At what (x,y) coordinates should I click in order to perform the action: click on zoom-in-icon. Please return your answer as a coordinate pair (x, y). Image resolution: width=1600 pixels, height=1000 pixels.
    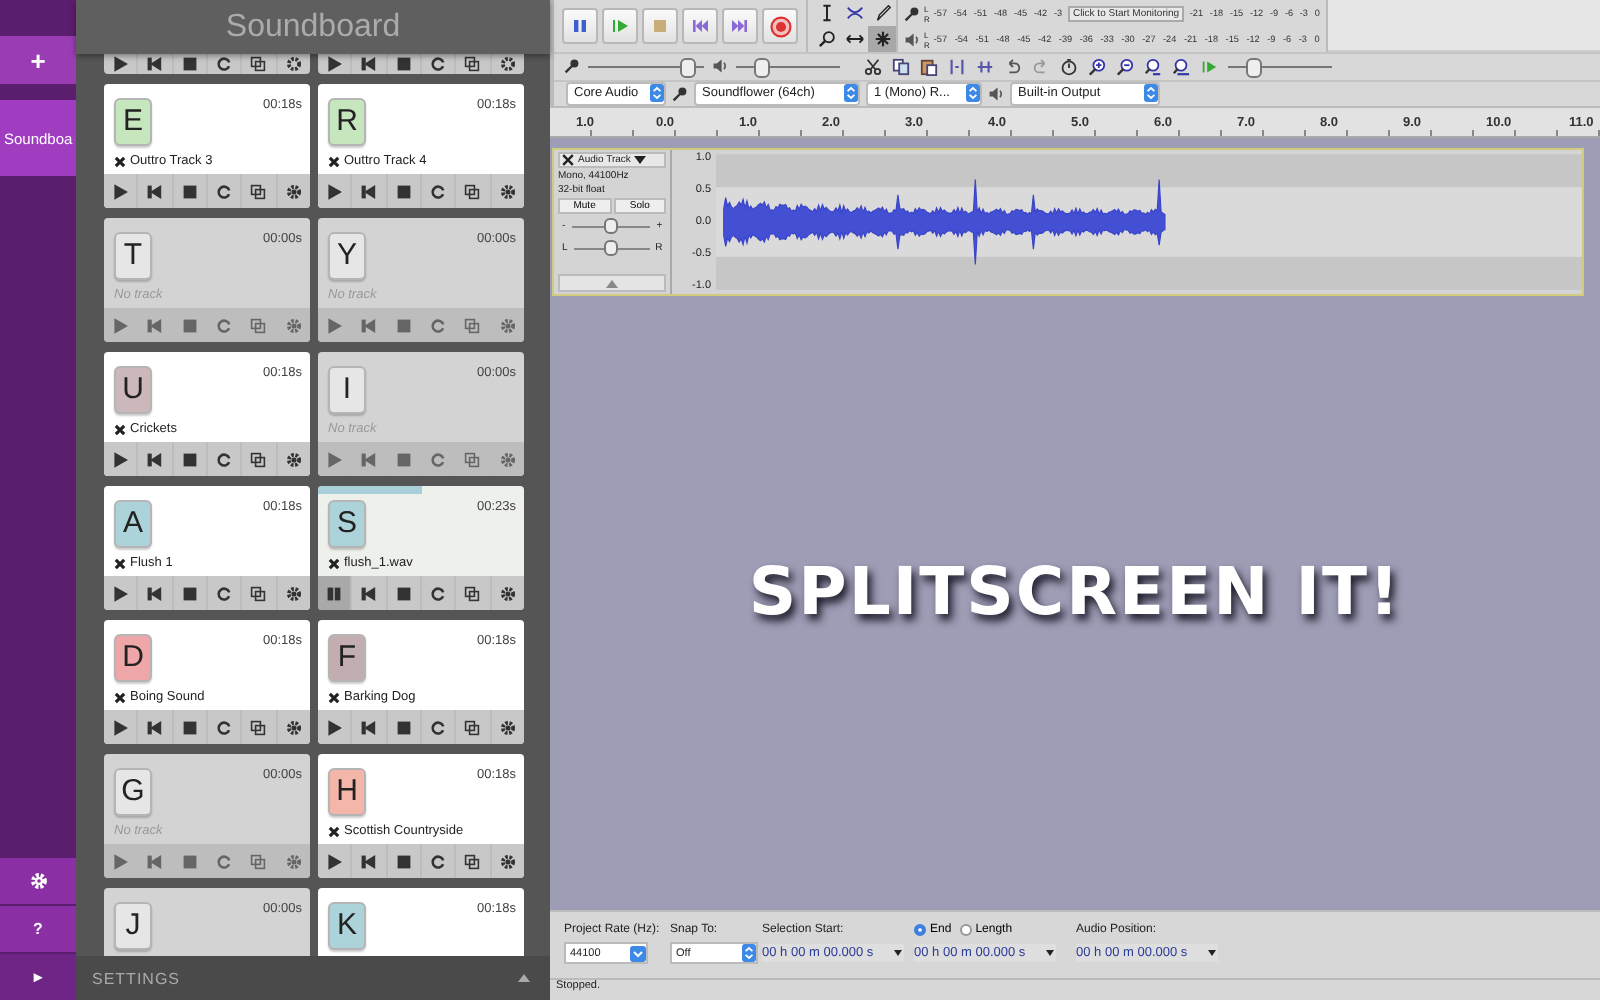
    Looking at the image, I should click on (1097, 66).